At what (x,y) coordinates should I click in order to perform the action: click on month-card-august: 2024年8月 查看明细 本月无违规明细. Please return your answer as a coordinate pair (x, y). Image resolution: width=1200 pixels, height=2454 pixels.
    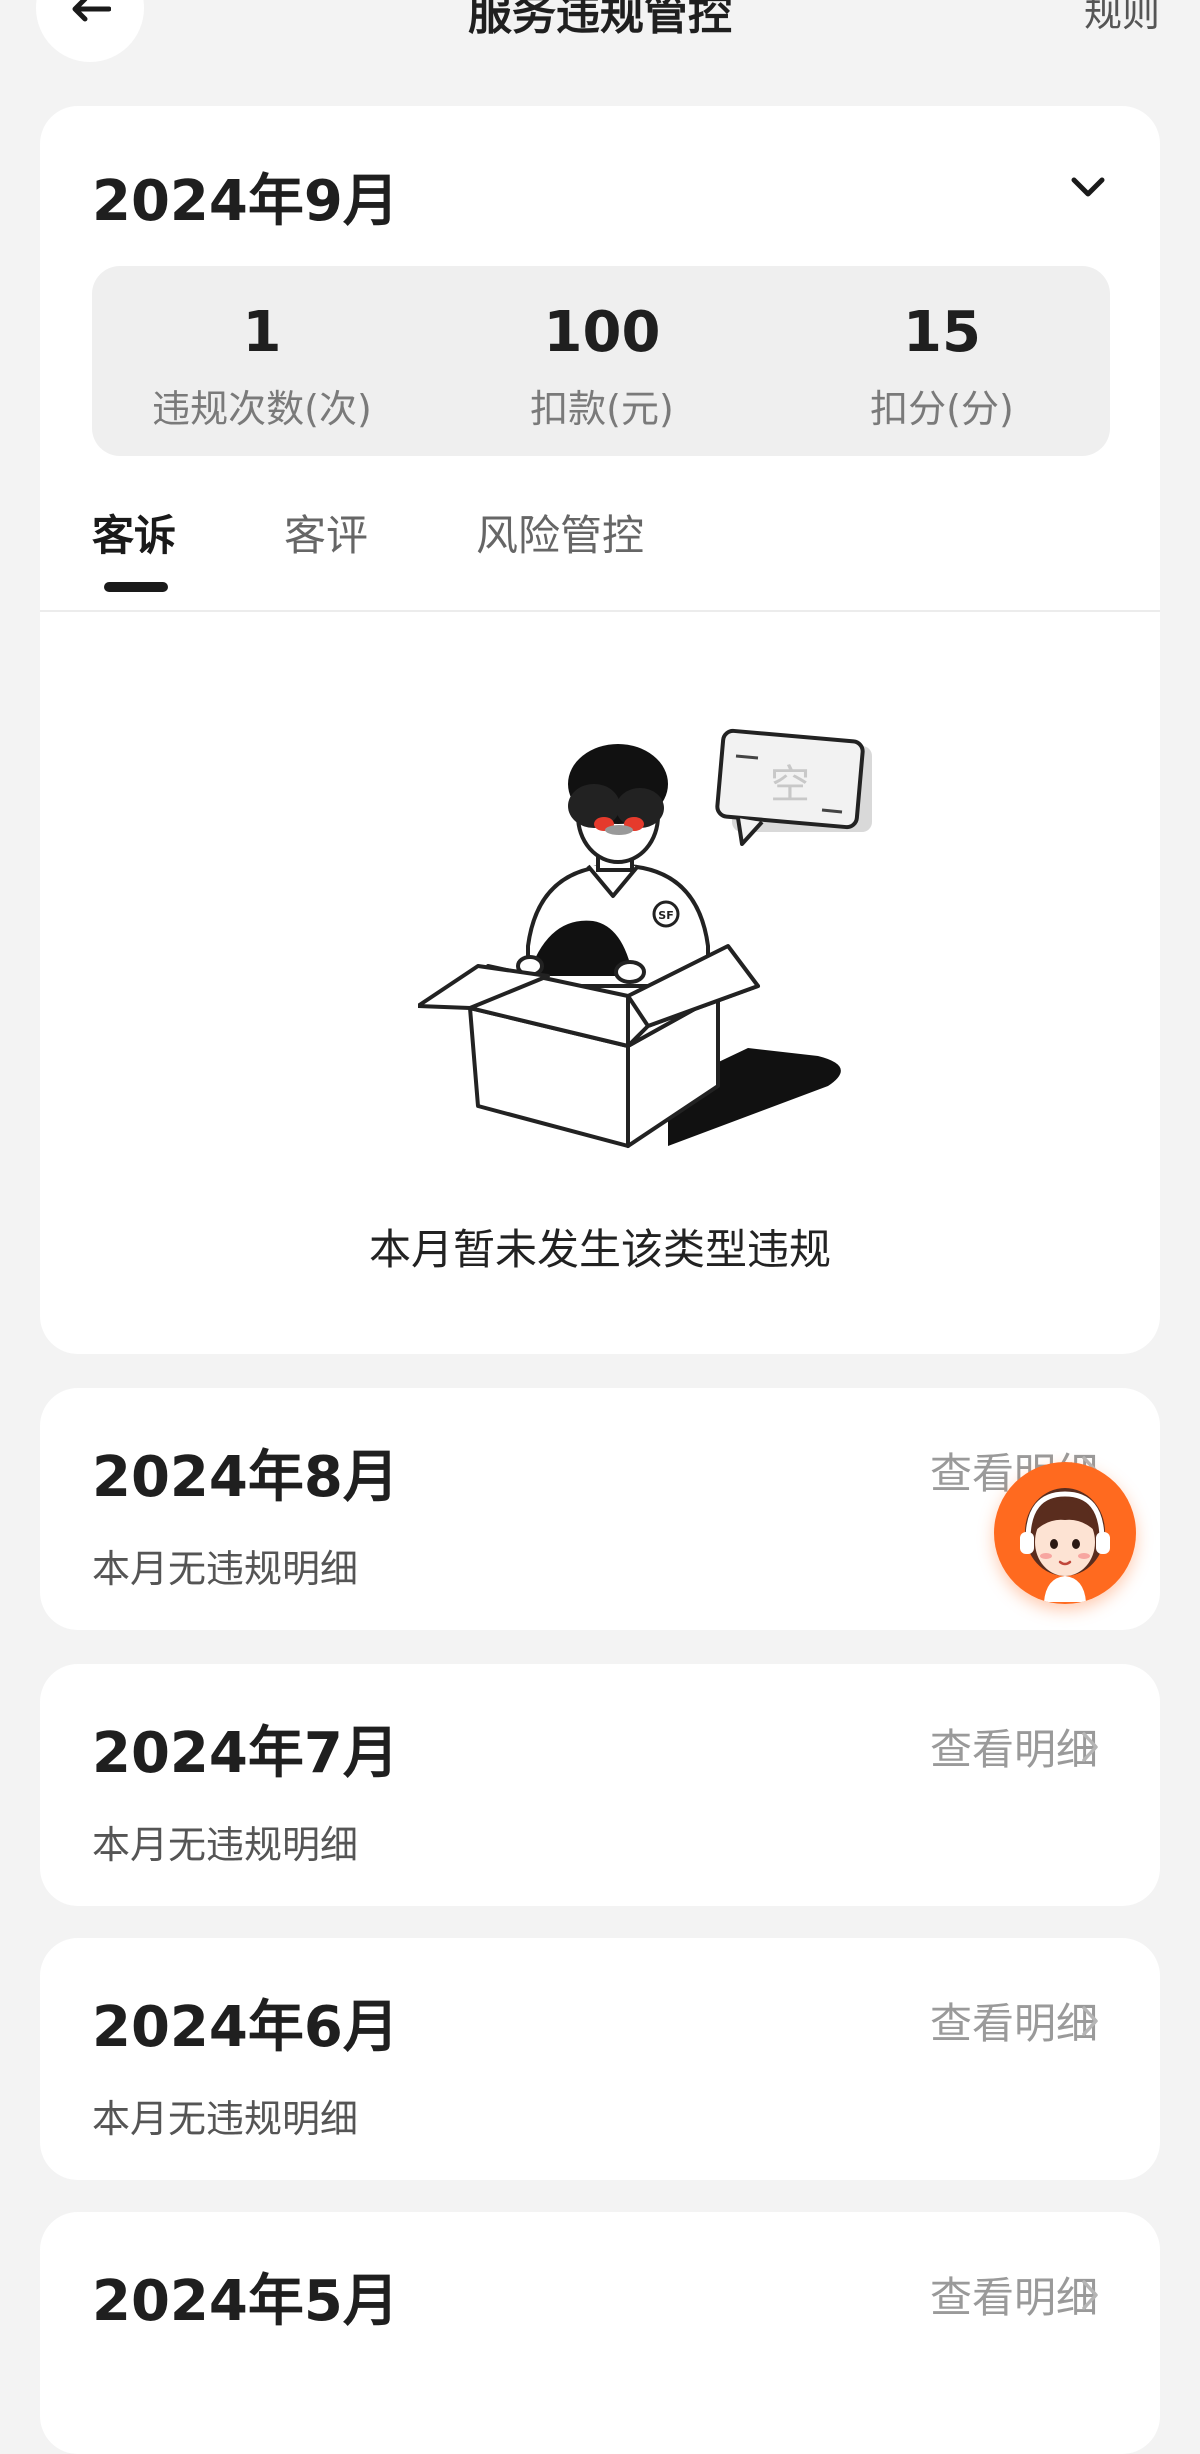
    Looking at the image, I should click on (600, 1509).